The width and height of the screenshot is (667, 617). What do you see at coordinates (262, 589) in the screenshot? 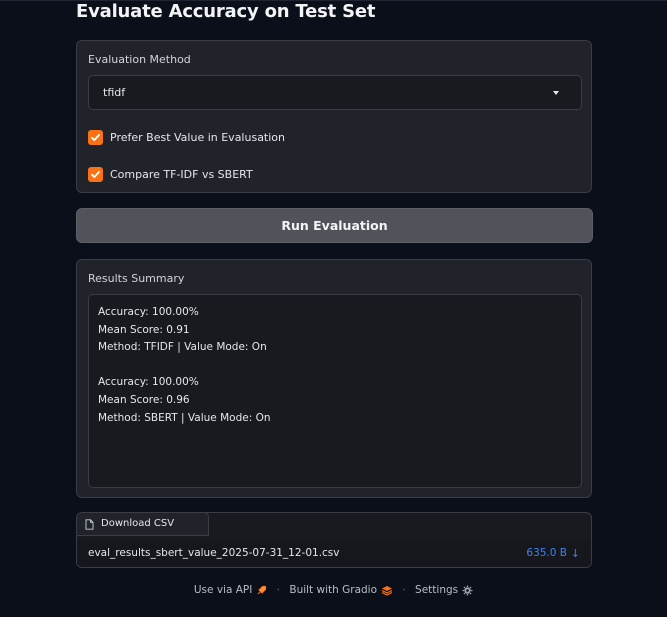
I see `rocket-icon` at bounding box center [262, 589].